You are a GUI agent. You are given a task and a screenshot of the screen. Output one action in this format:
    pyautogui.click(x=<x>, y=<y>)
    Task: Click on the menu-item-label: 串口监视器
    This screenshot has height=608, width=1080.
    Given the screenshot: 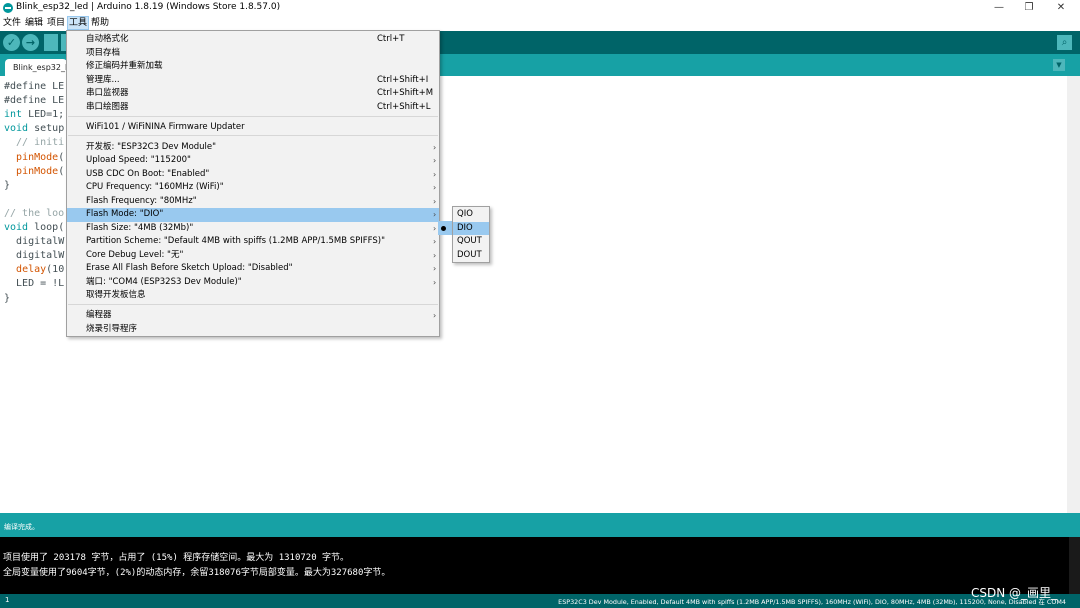 What is the action you would take?
    pyautogui.click(x=107, y=93)
    